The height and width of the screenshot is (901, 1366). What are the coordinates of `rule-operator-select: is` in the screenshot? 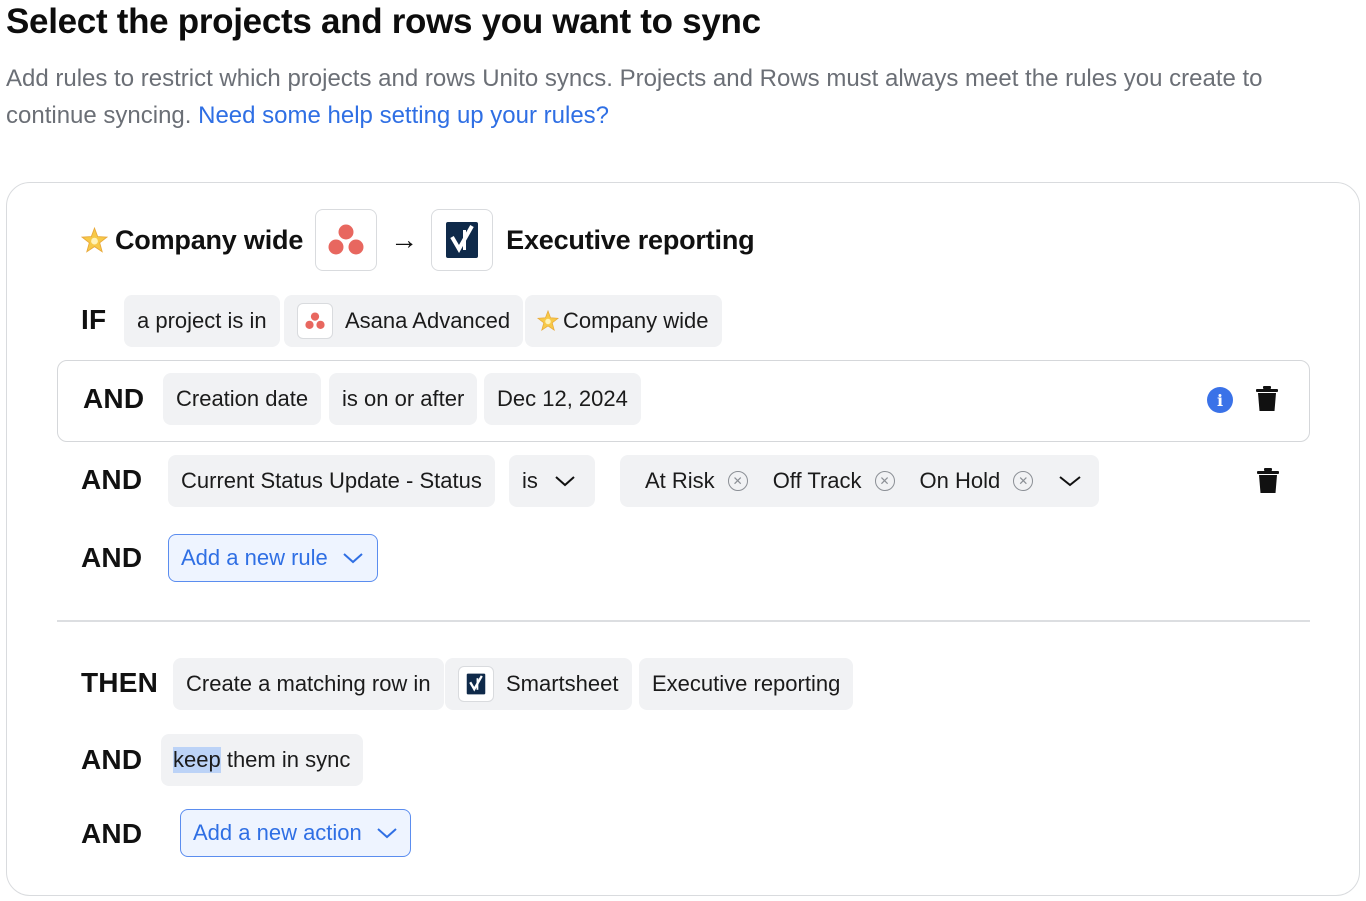 It's located at (552, 481).